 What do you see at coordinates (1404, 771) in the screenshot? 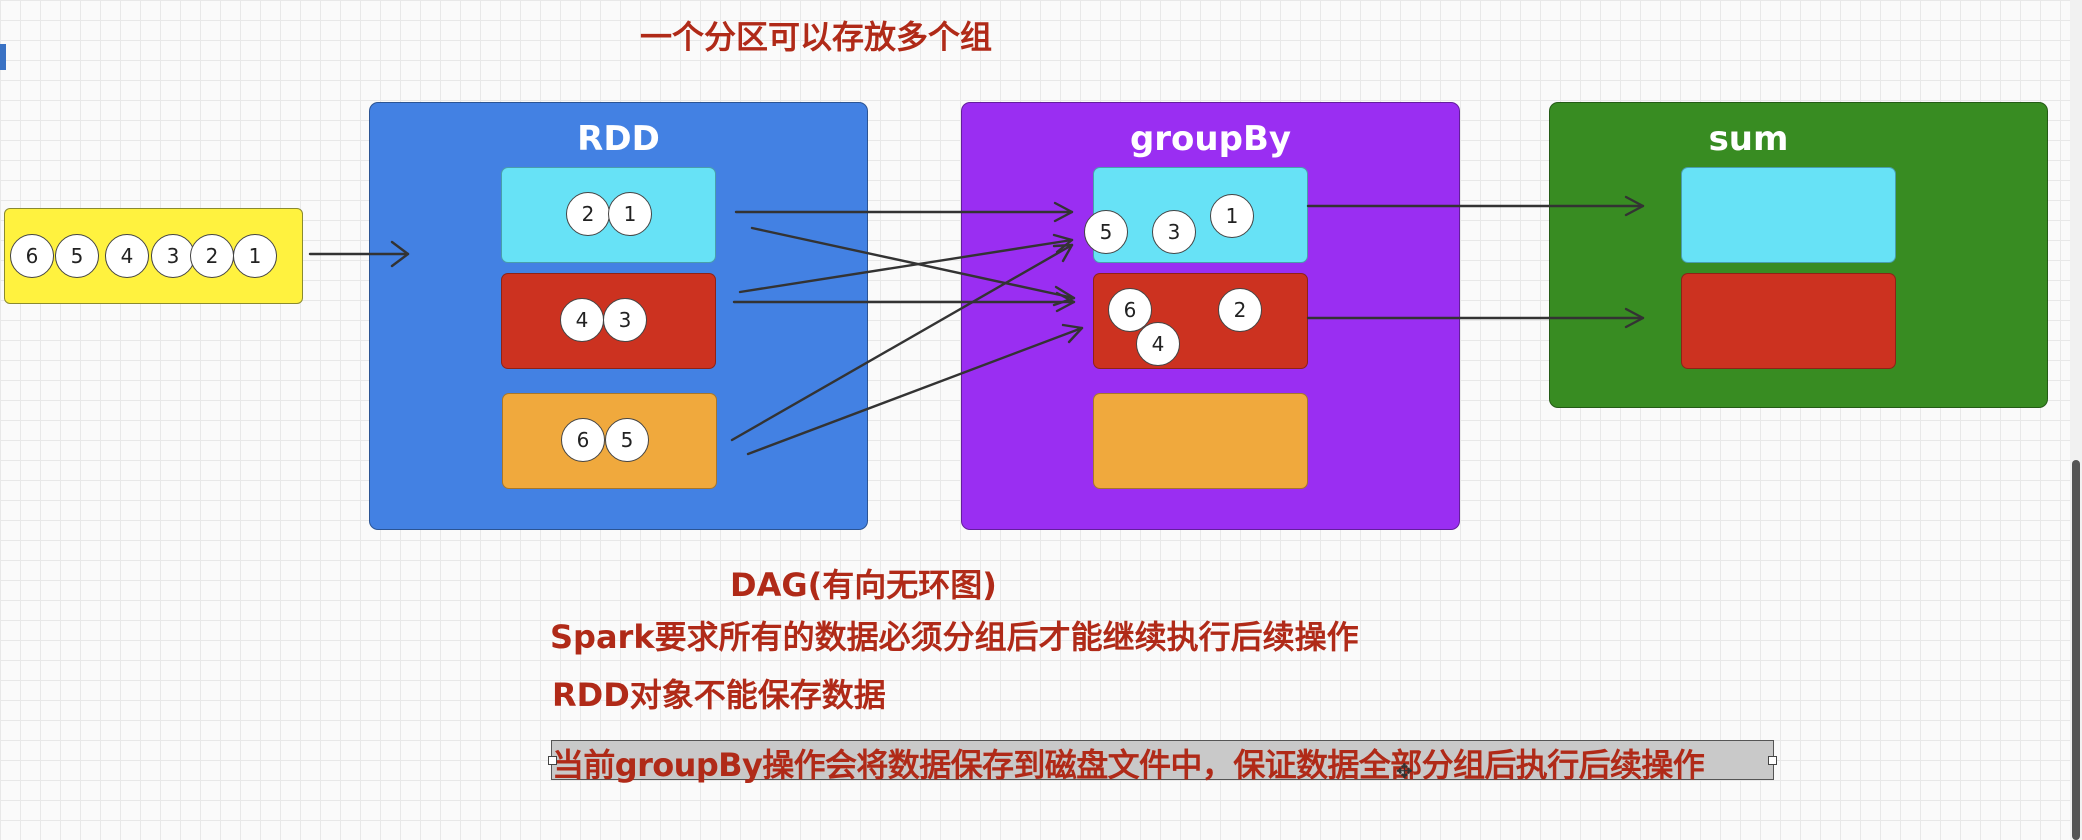
I see `move-cursor-icon: ✥` at bounding box center [1404, 771].